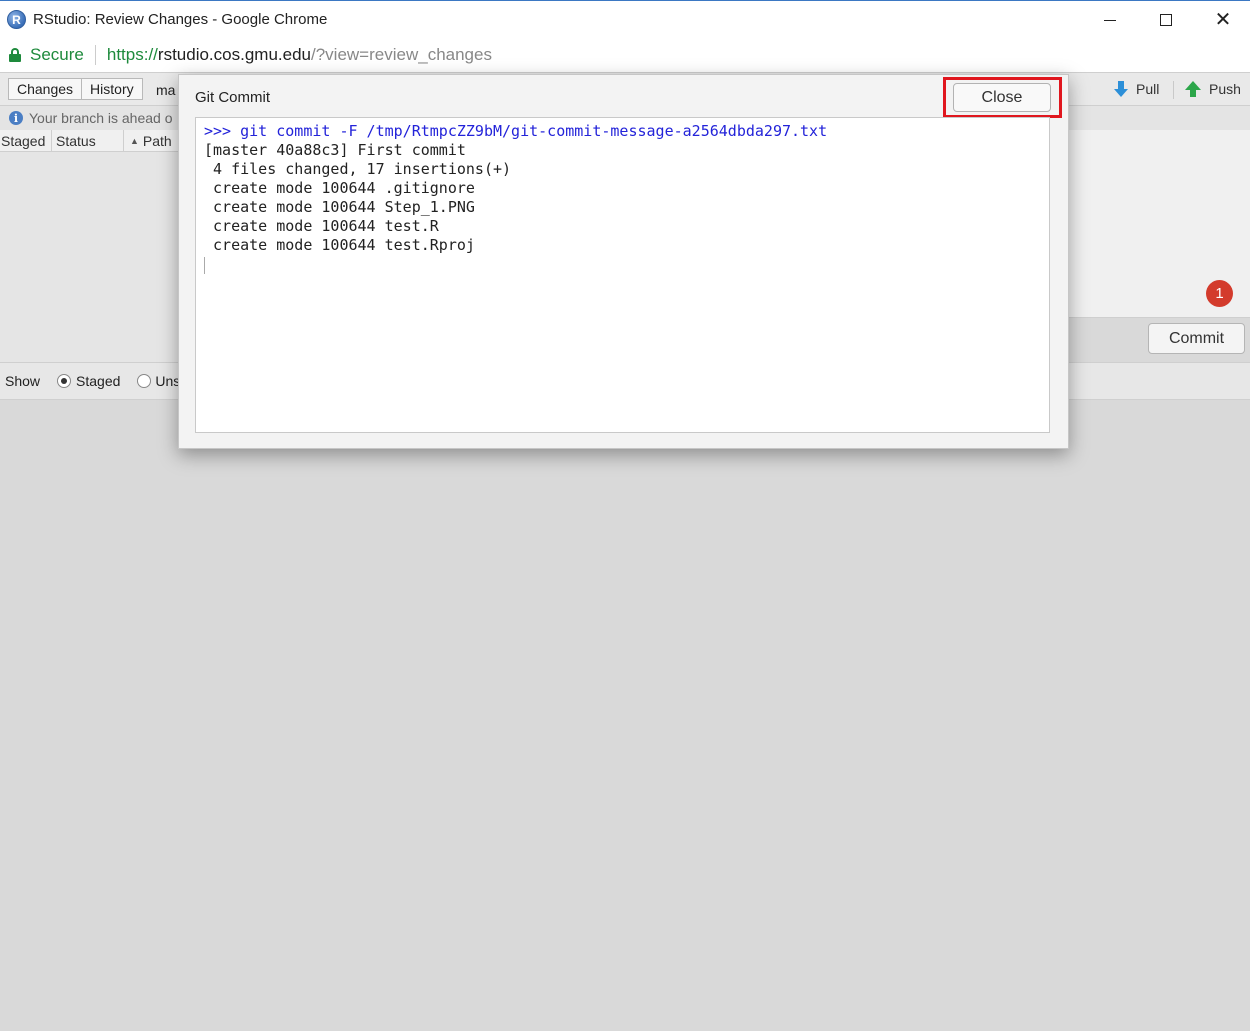 This screenshot has height=1031, width=1250. I want to click on close-window-button: ✕, so click(1222, 20).